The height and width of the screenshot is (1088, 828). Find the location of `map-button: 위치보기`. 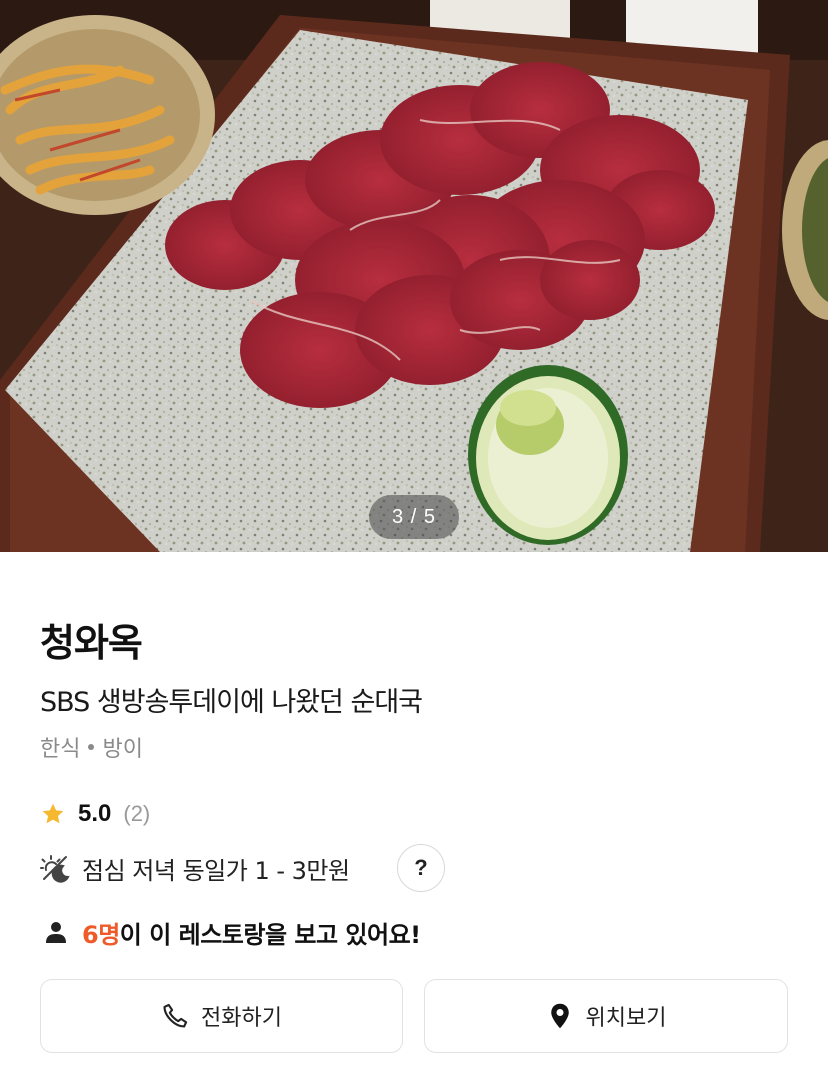

map-button: 위치보기 is located at coordinates (606, 1016).